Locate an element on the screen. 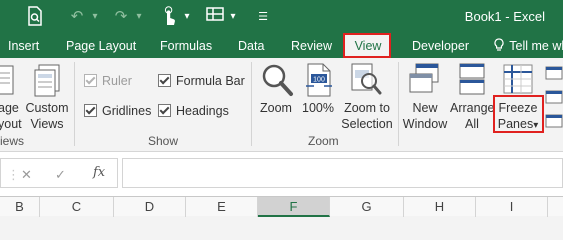  arrange-all-label-1: Arrange is located at coordinates (472, 108).